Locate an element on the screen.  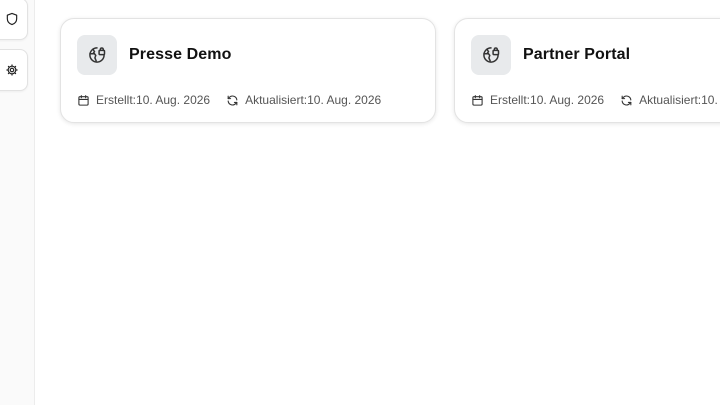
card-header: Presse Demo is located at coordinates (154, 55).